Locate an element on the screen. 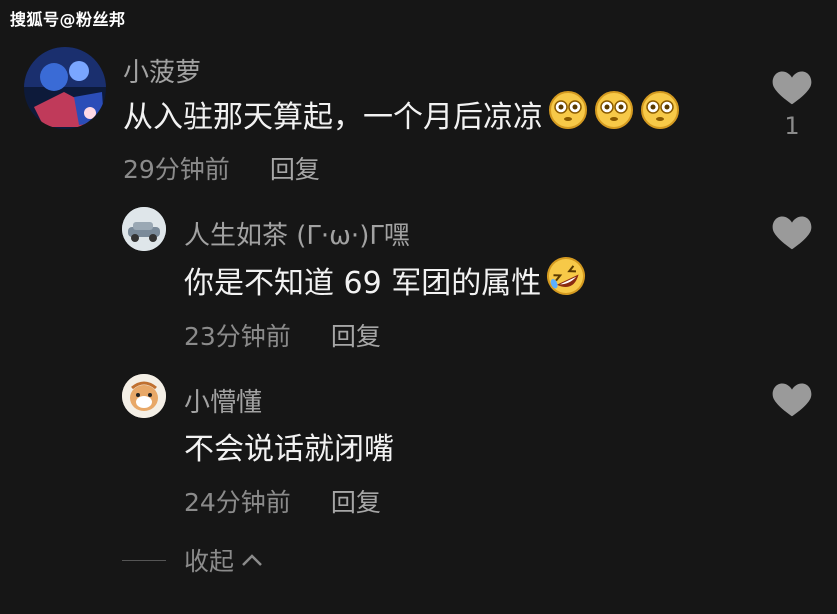  comment-meta: 29分钟前 回复 is located at coordinates (221, 168).